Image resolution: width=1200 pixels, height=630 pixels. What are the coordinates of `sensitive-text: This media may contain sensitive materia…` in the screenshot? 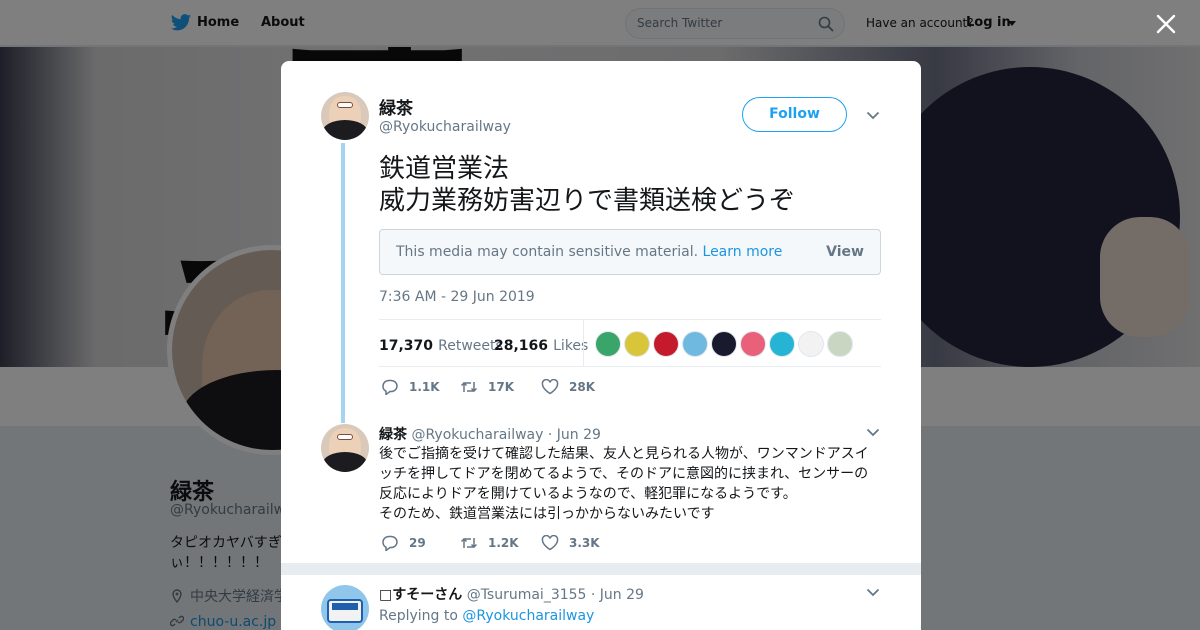 It's located at (589, 252).